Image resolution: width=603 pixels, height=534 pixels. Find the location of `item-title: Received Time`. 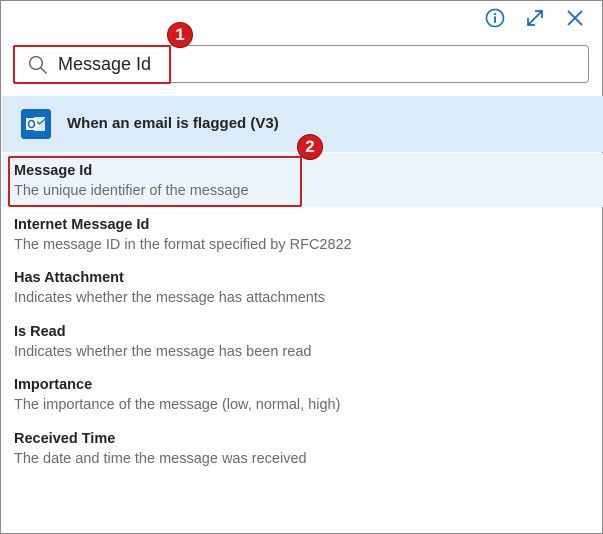

item-title: Received Time is located at coordinates (65, 438).